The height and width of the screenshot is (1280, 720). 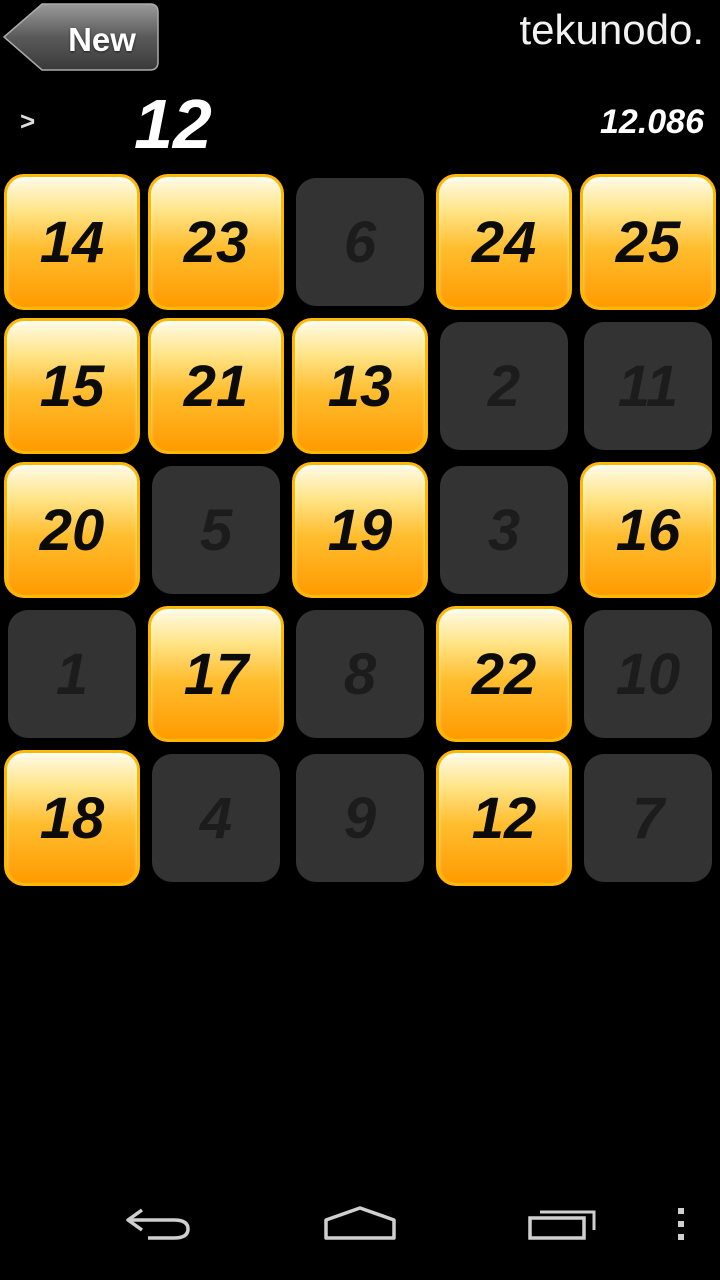 I want to click on tile-25: 25, so click(x=648, y=242).